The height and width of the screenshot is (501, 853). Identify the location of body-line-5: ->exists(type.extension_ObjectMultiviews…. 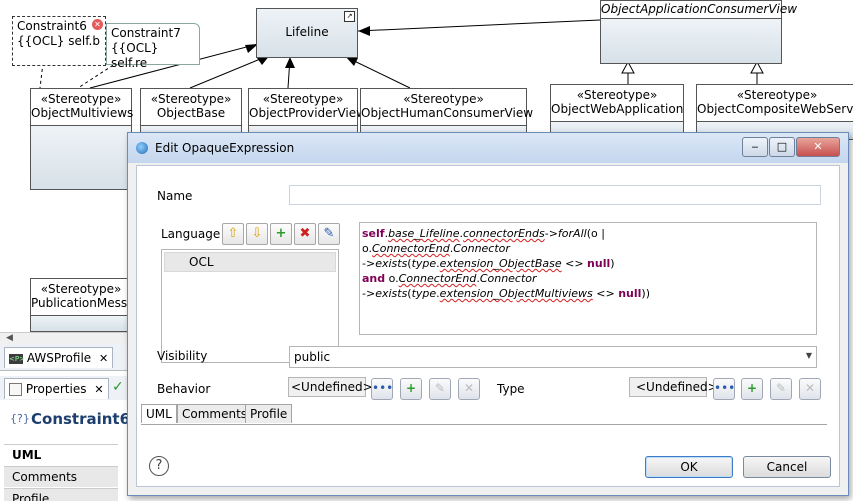
(506, 293).